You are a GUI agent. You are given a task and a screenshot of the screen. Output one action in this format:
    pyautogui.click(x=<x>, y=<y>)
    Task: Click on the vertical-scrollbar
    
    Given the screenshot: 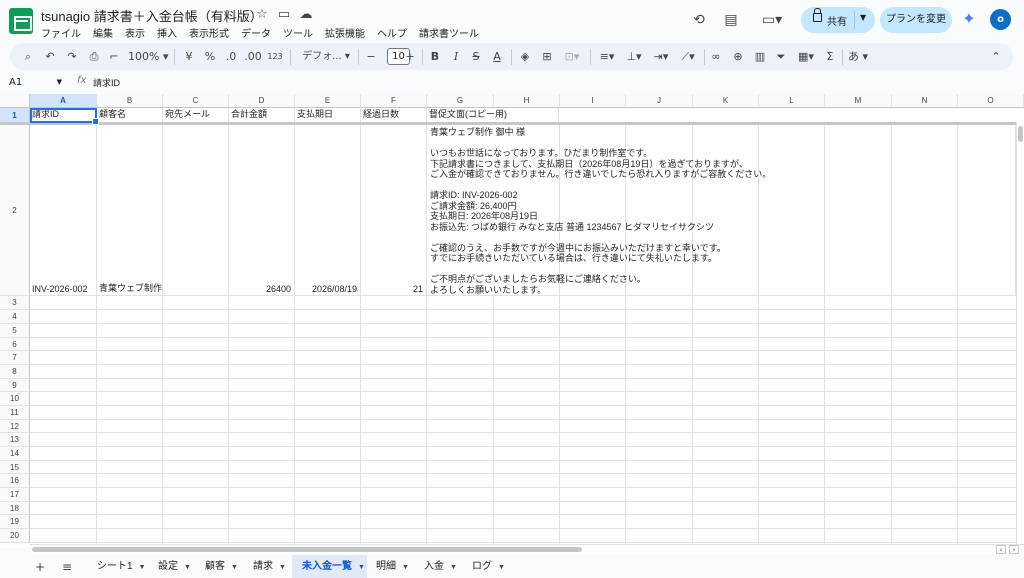 What is the action you would take?
    pyautogui.click(x=1020, y=335)
    